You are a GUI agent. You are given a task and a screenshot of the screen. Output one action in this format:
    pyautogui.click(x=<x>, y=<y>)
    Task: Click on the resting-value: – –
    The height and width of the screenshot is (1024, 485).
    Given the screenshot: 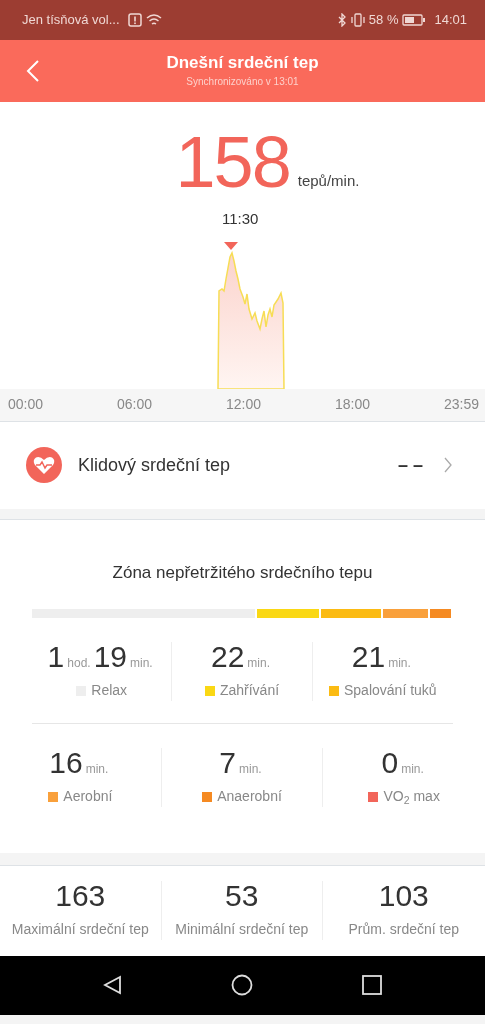 What is the action you would take?
    pyautogui.click(x=410, y=465)
    